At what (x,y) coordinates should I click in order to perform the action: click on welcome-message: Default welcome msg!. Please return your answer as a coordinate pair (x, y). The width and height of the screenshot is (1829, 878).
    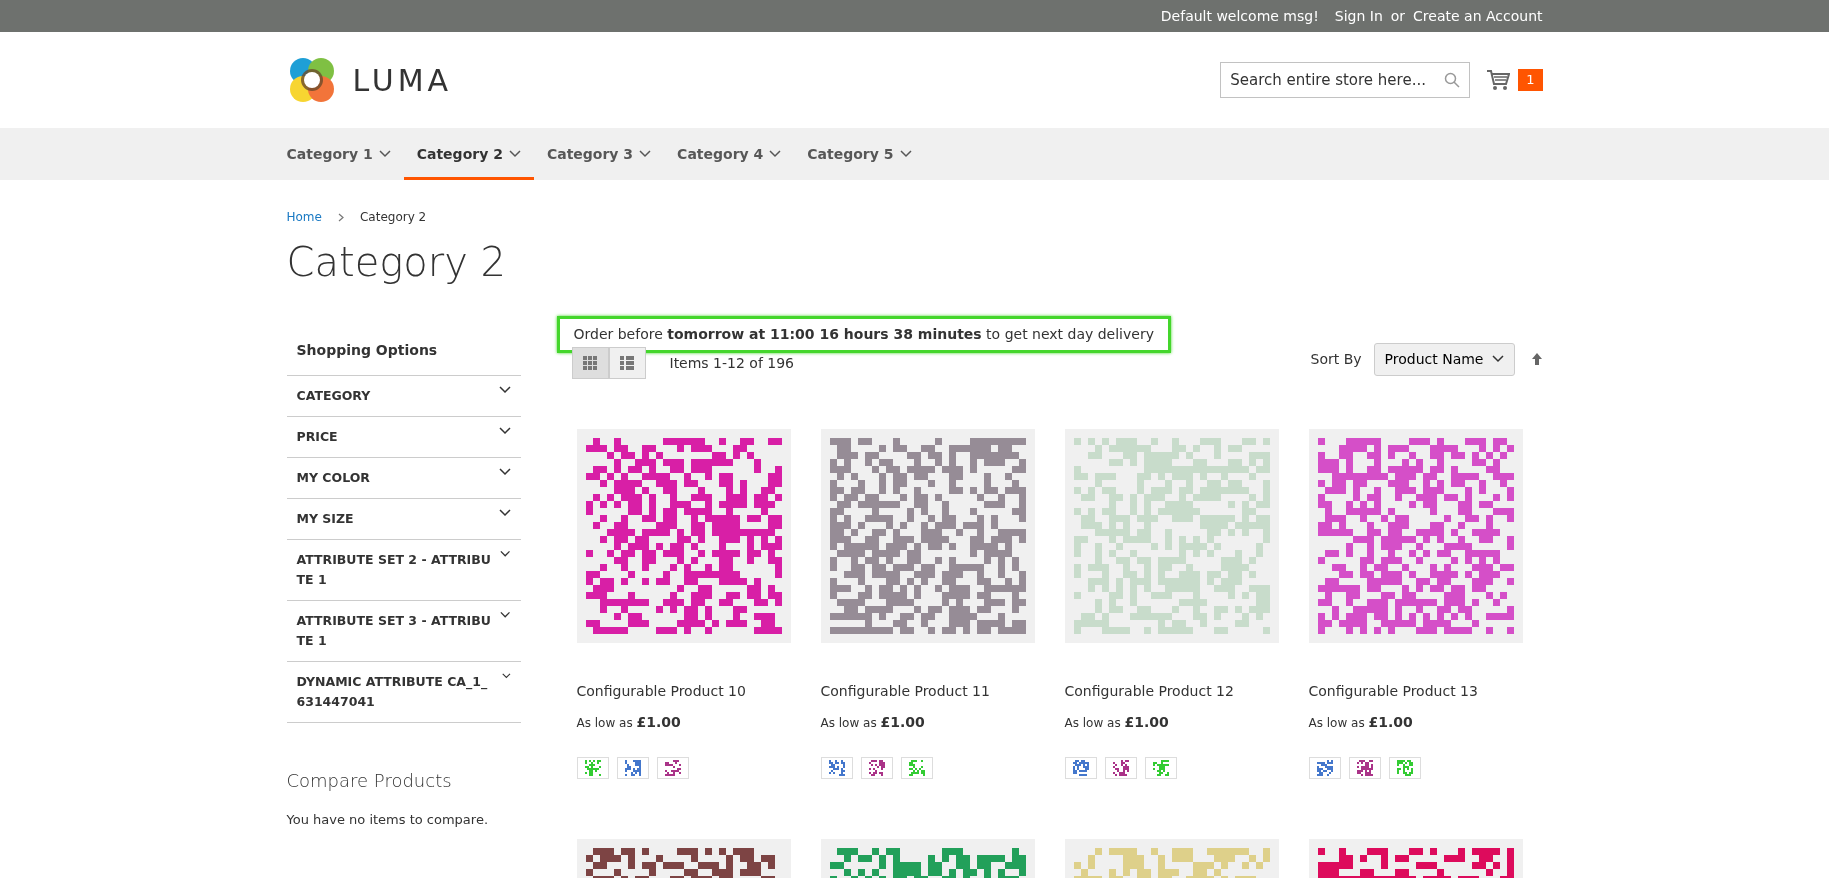
    Looking at the image, I should click on (1239, 16).